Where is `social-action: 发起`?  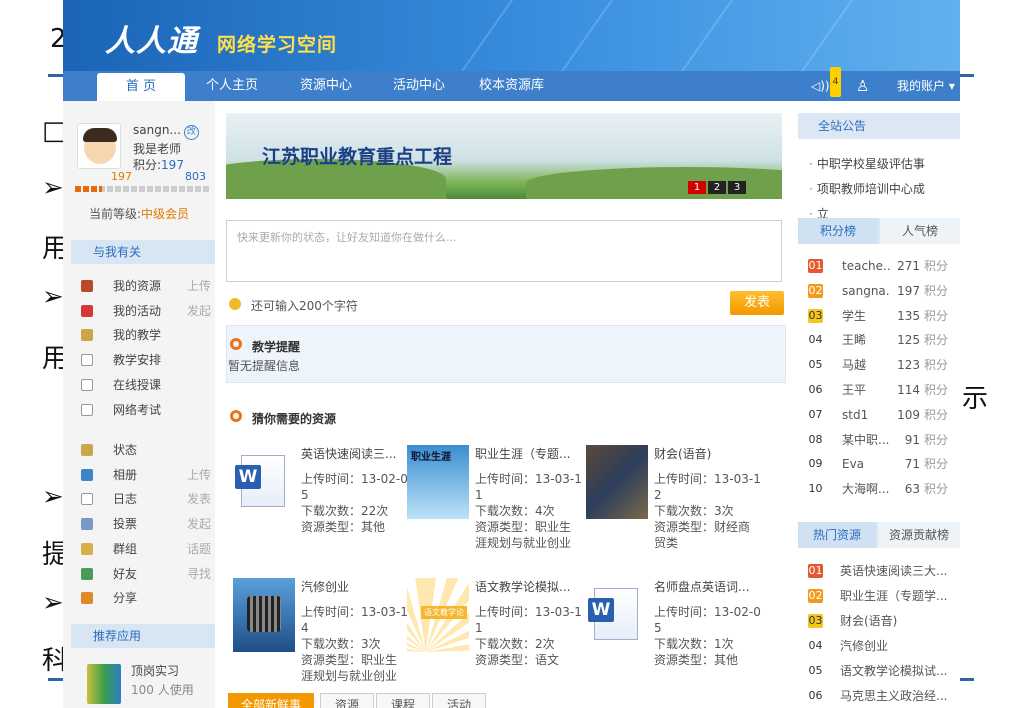 social-action: 发起 is located at coordinates (199, 524).